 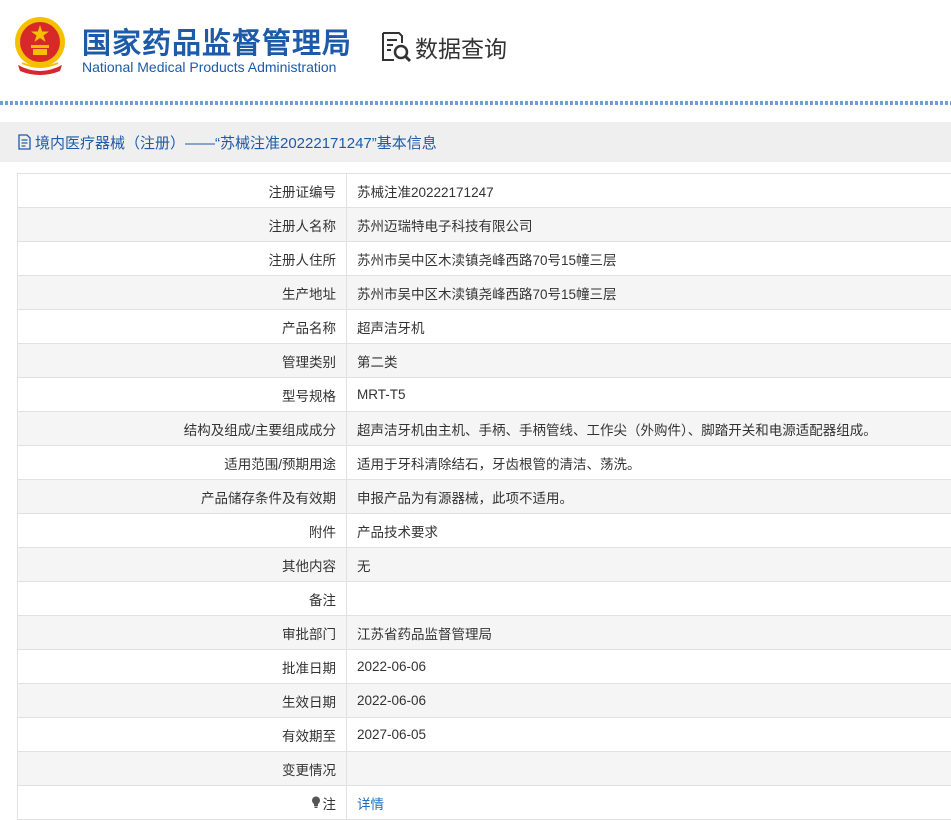 I want to click on field-label: 有效期至, so click(x=182, y=735).